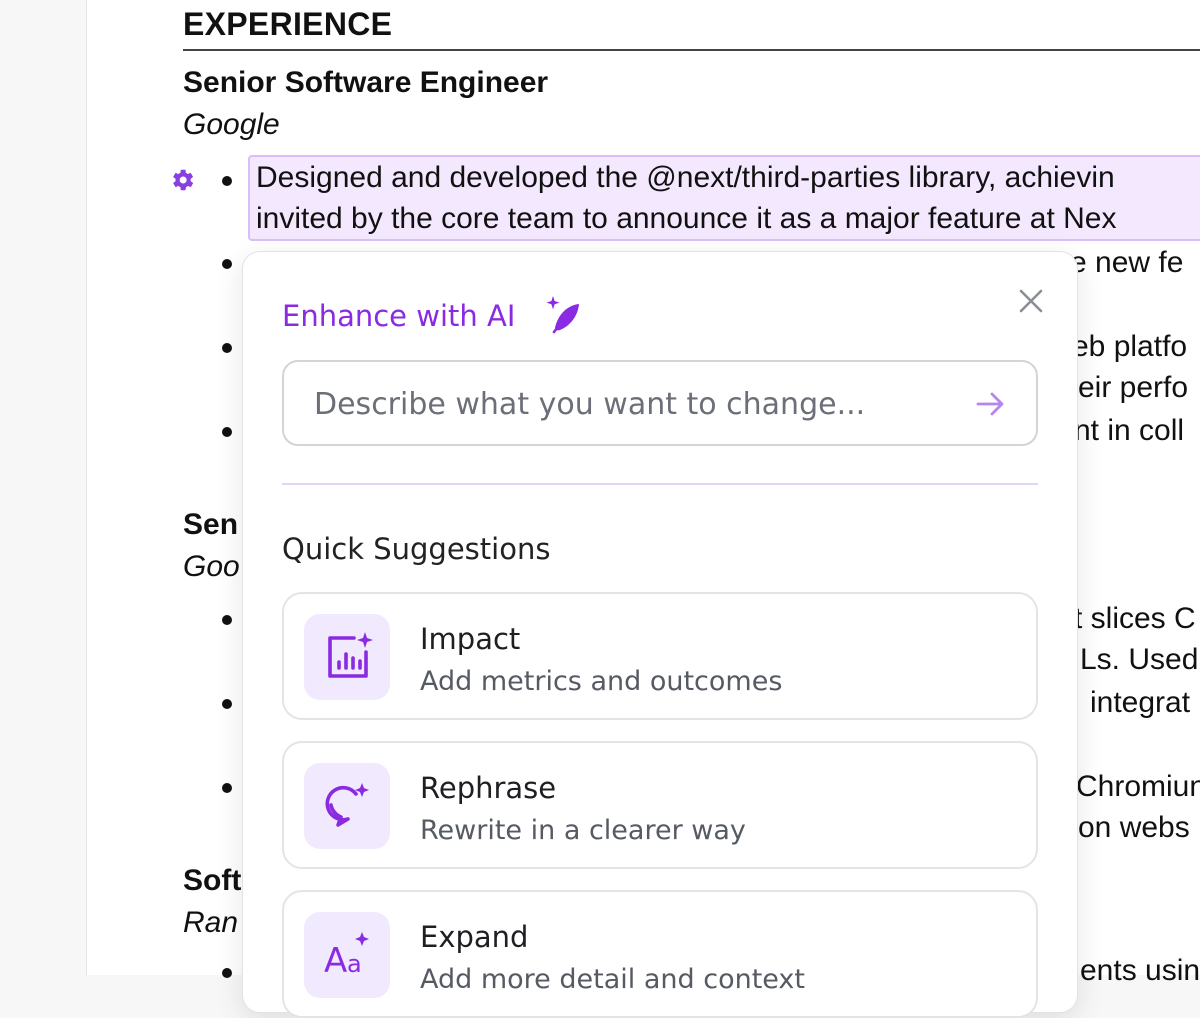 The image size is (1200, 1018). What do you see at coordinates (335, 961) in the screenshot?
I see `svg-text: A` at bounding box center [335, 961].